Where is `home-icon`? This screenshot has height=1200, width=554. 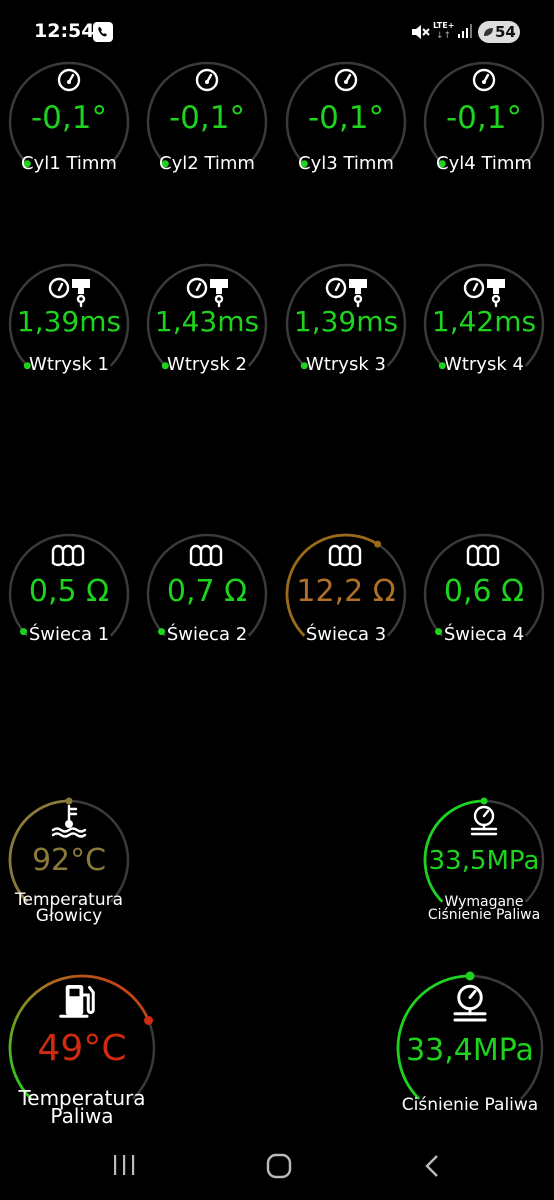
home-icon is located at coordinates (279, 1166).